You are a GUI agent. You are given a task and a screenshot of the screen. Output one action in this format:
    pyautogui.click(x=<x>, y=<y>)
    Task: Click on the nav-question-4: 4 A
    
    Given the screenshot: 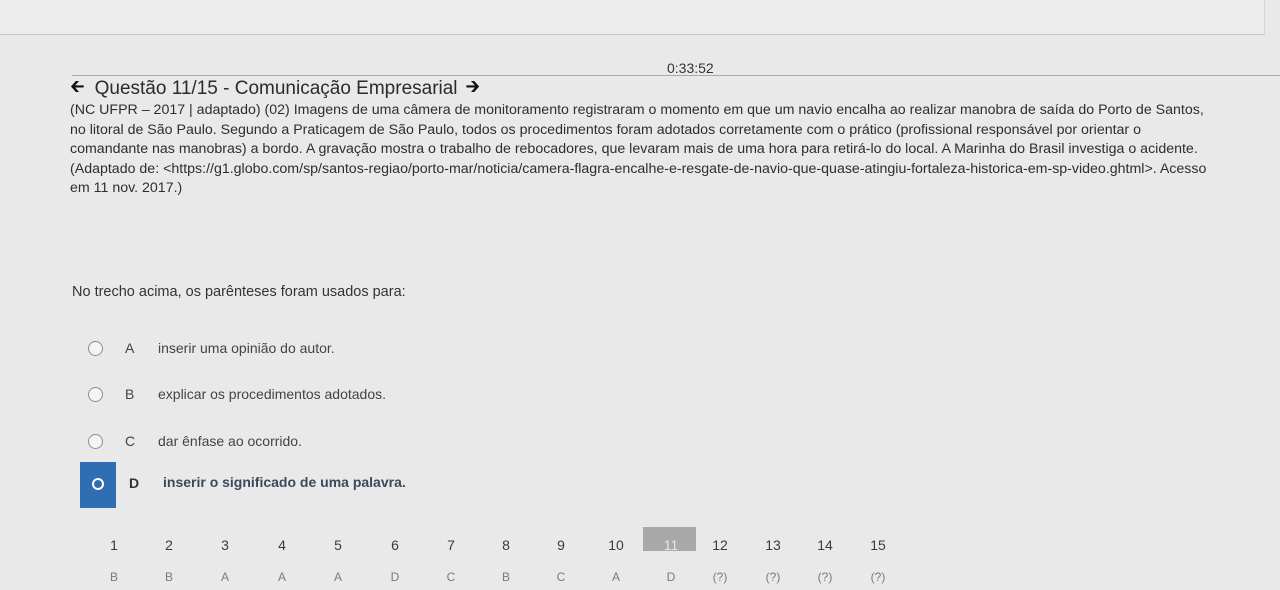 What is the action you would take?
    pyautogui.click(x=282, y=558)
    